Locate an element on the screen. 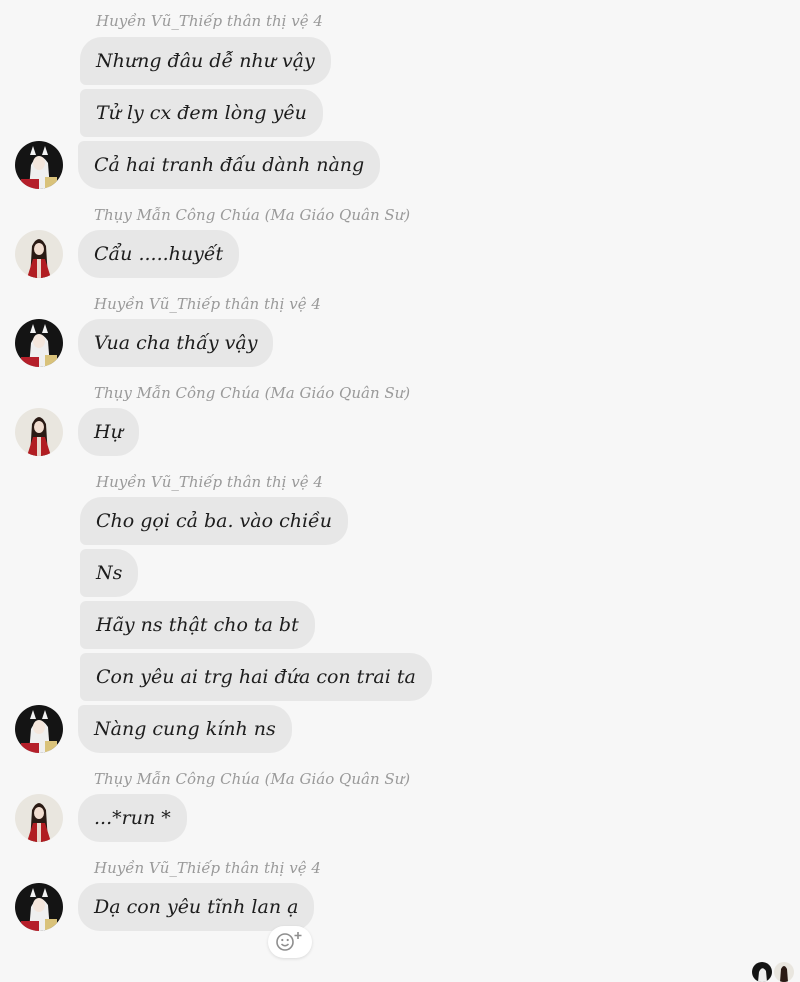  message-bubble: ...*run * is located at coordinates (132, 818).